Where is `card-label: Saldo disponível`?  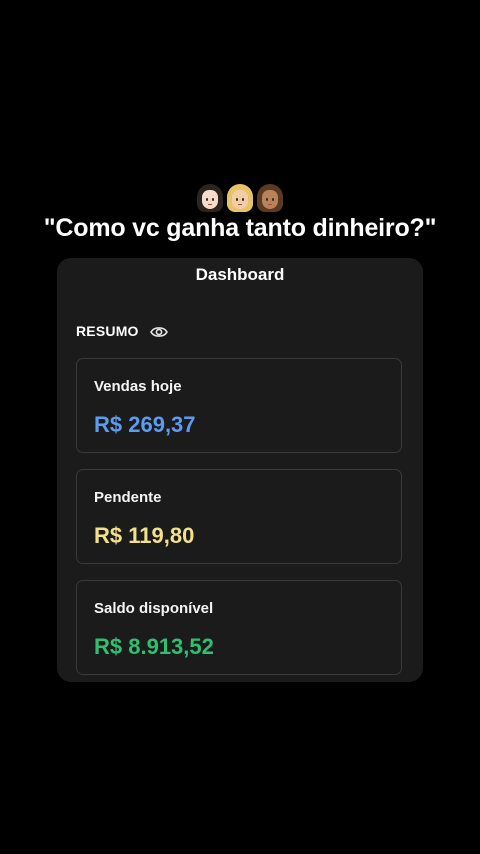 card-label: Saldo disponível is located at coordinates (154, 608).